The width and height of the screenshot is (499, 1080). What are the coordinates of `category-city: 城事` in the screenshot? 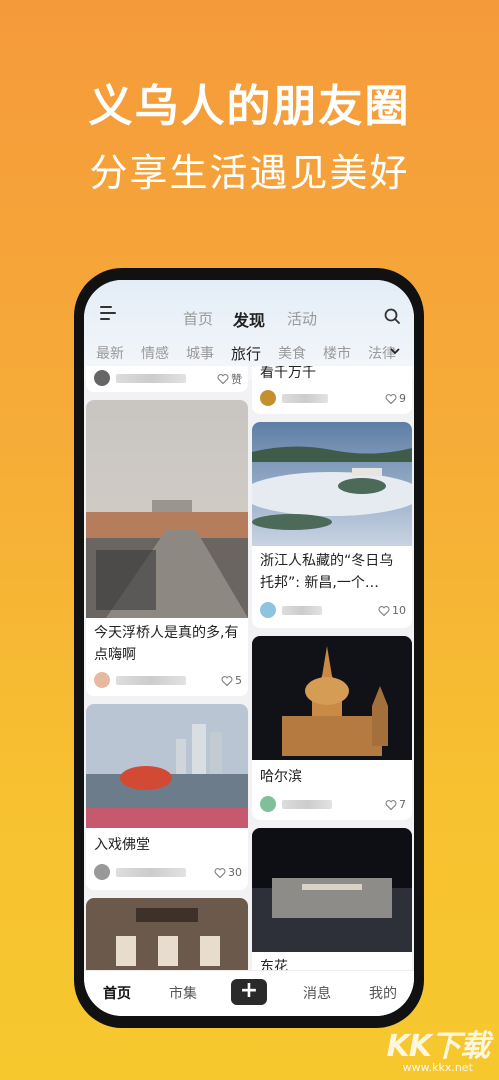 It's located at (200, 353).